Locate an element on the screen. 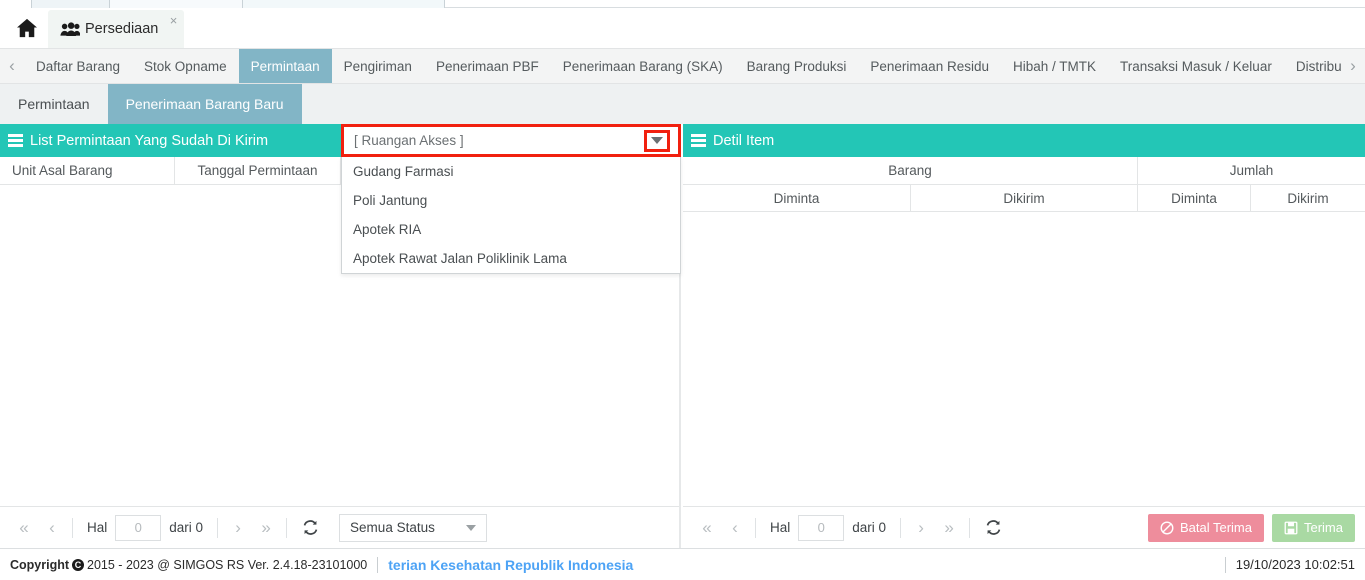 Image resolution: width=1365 pixels, height=580 pixels. group-header-jumlah: Jumlah is located at coordinates (1251, 170).